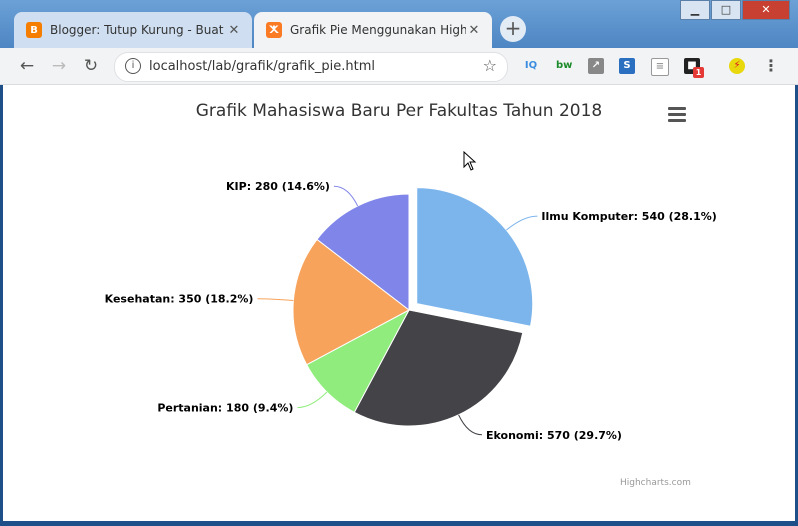  I want to click on address-bar: i localhost/lab/grafik/grafik_pie.html ☆, so click(311, 67).